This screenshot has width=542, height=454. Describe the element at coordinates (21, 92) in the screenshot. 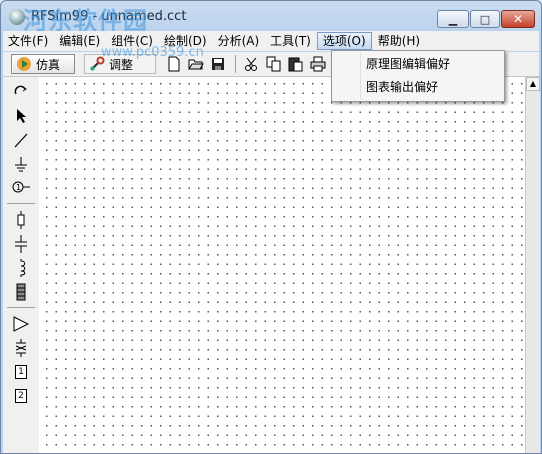

I see `rotate-icon` at that location.